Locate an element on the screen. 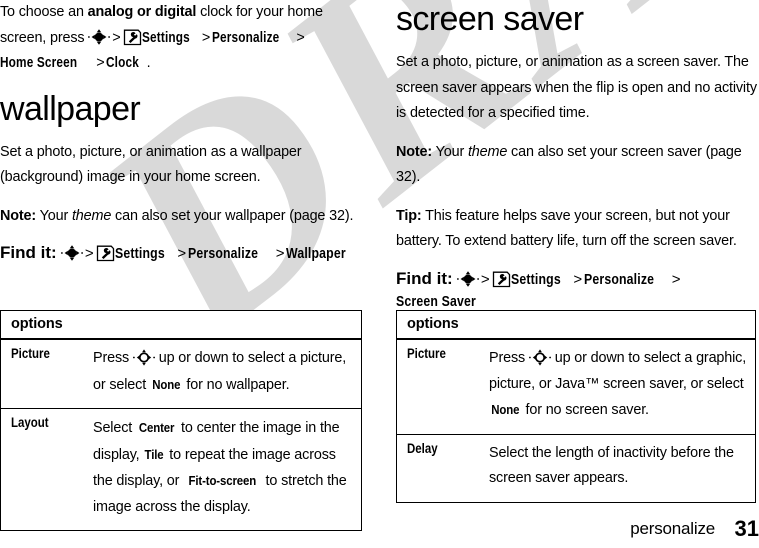 The image size is (759, 548). page-footer: personalize 31 is located at coordinates (379, 532).